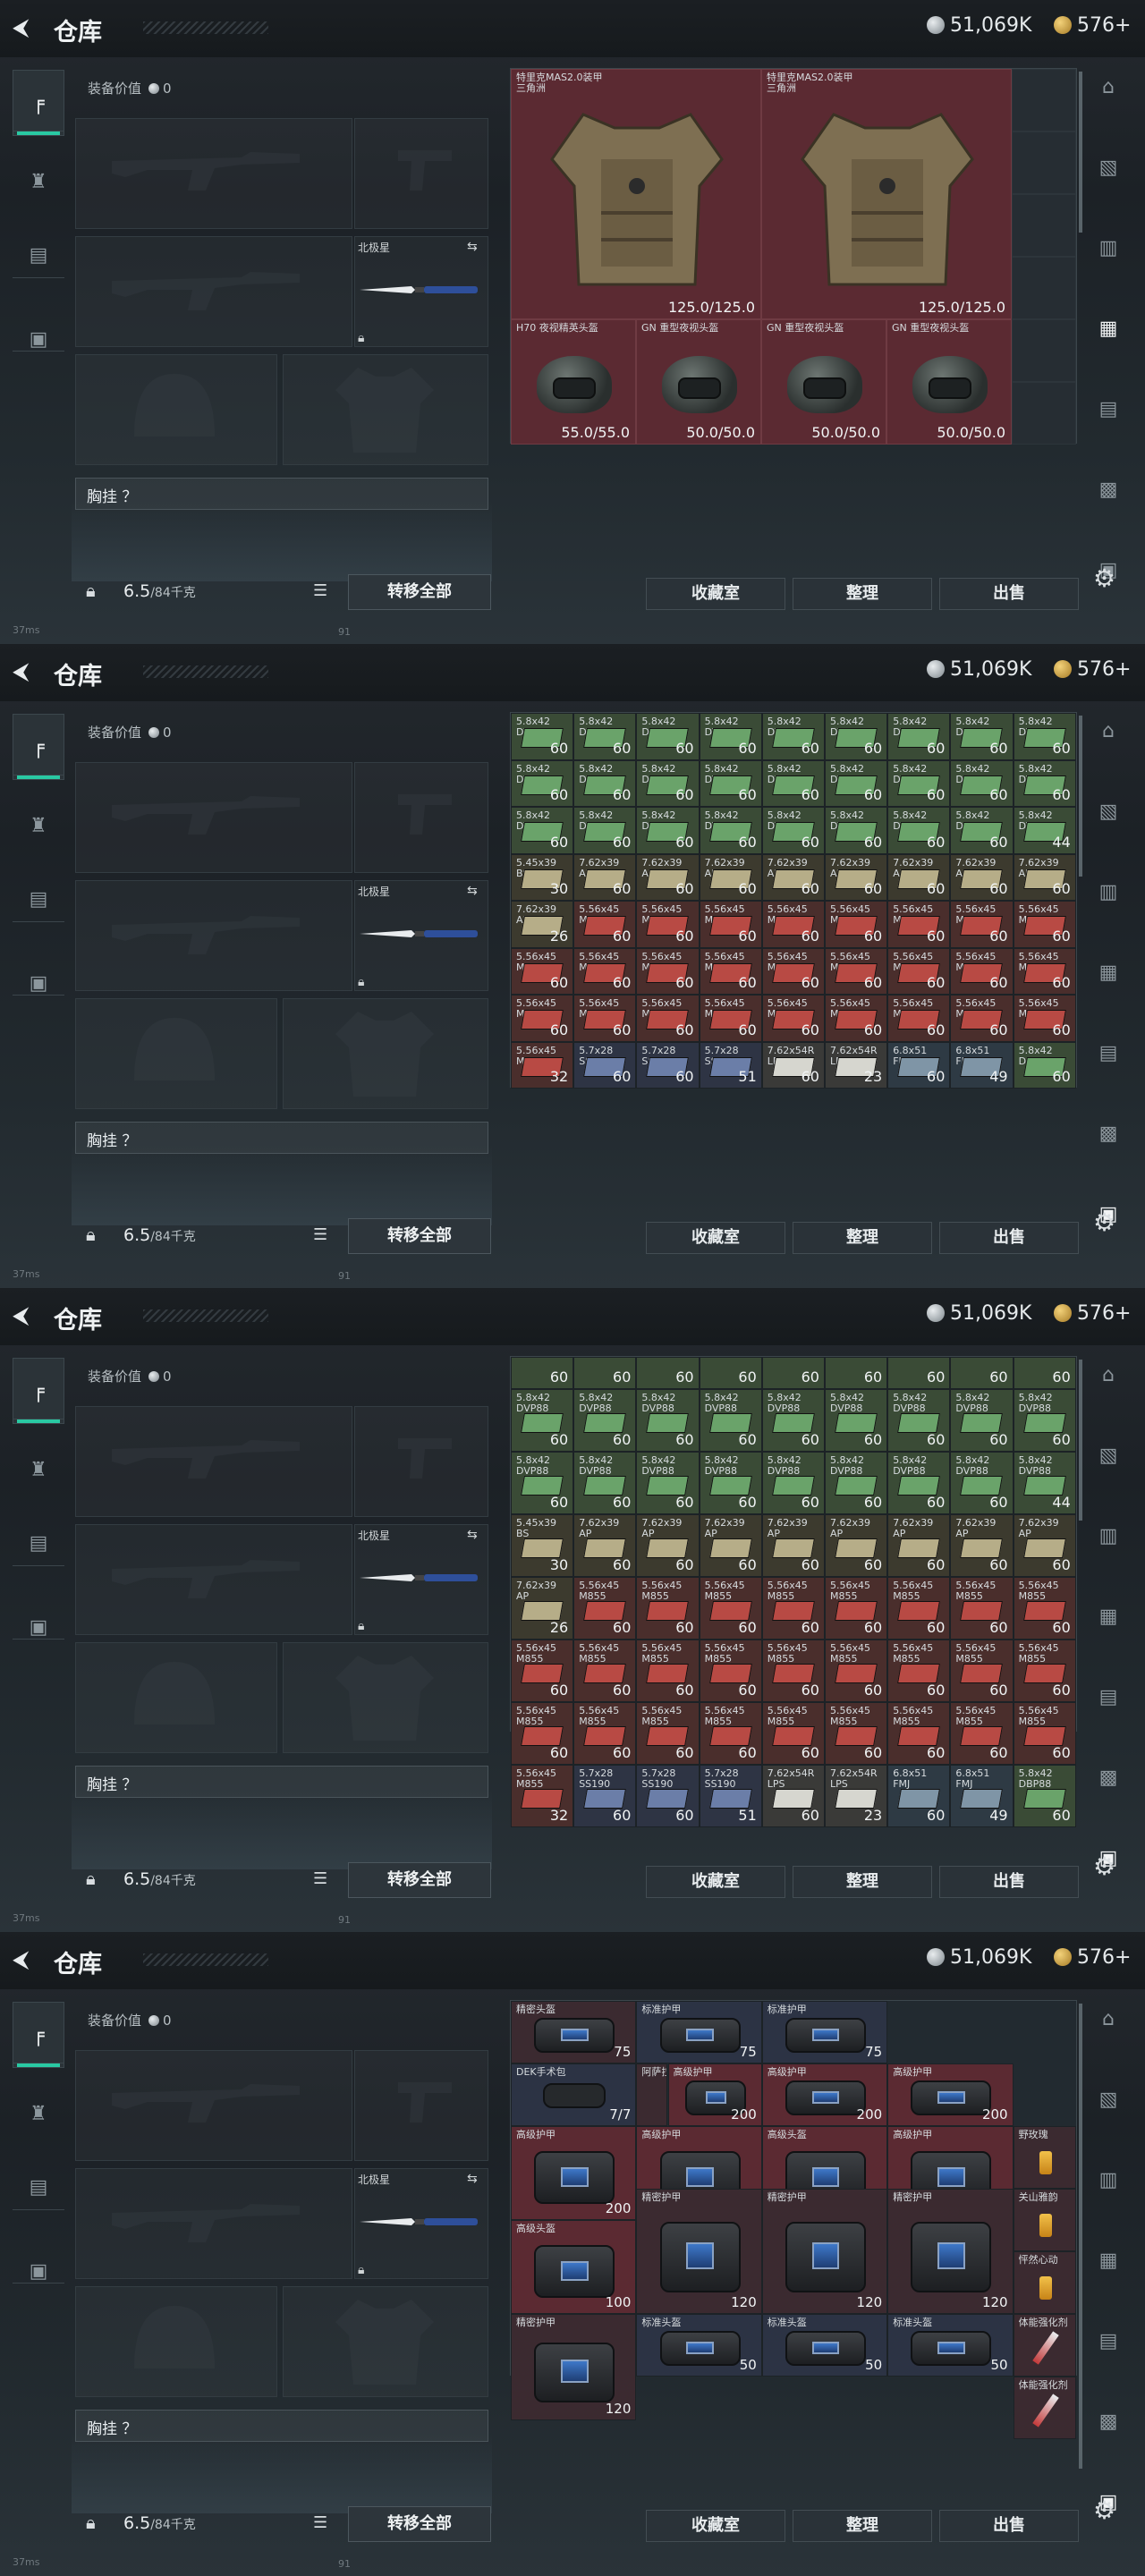 Image resolution: width=1145 pixels, height=2576 pixels. I want to click on warehouse-4-icon: ▦, so click(1108, 328).